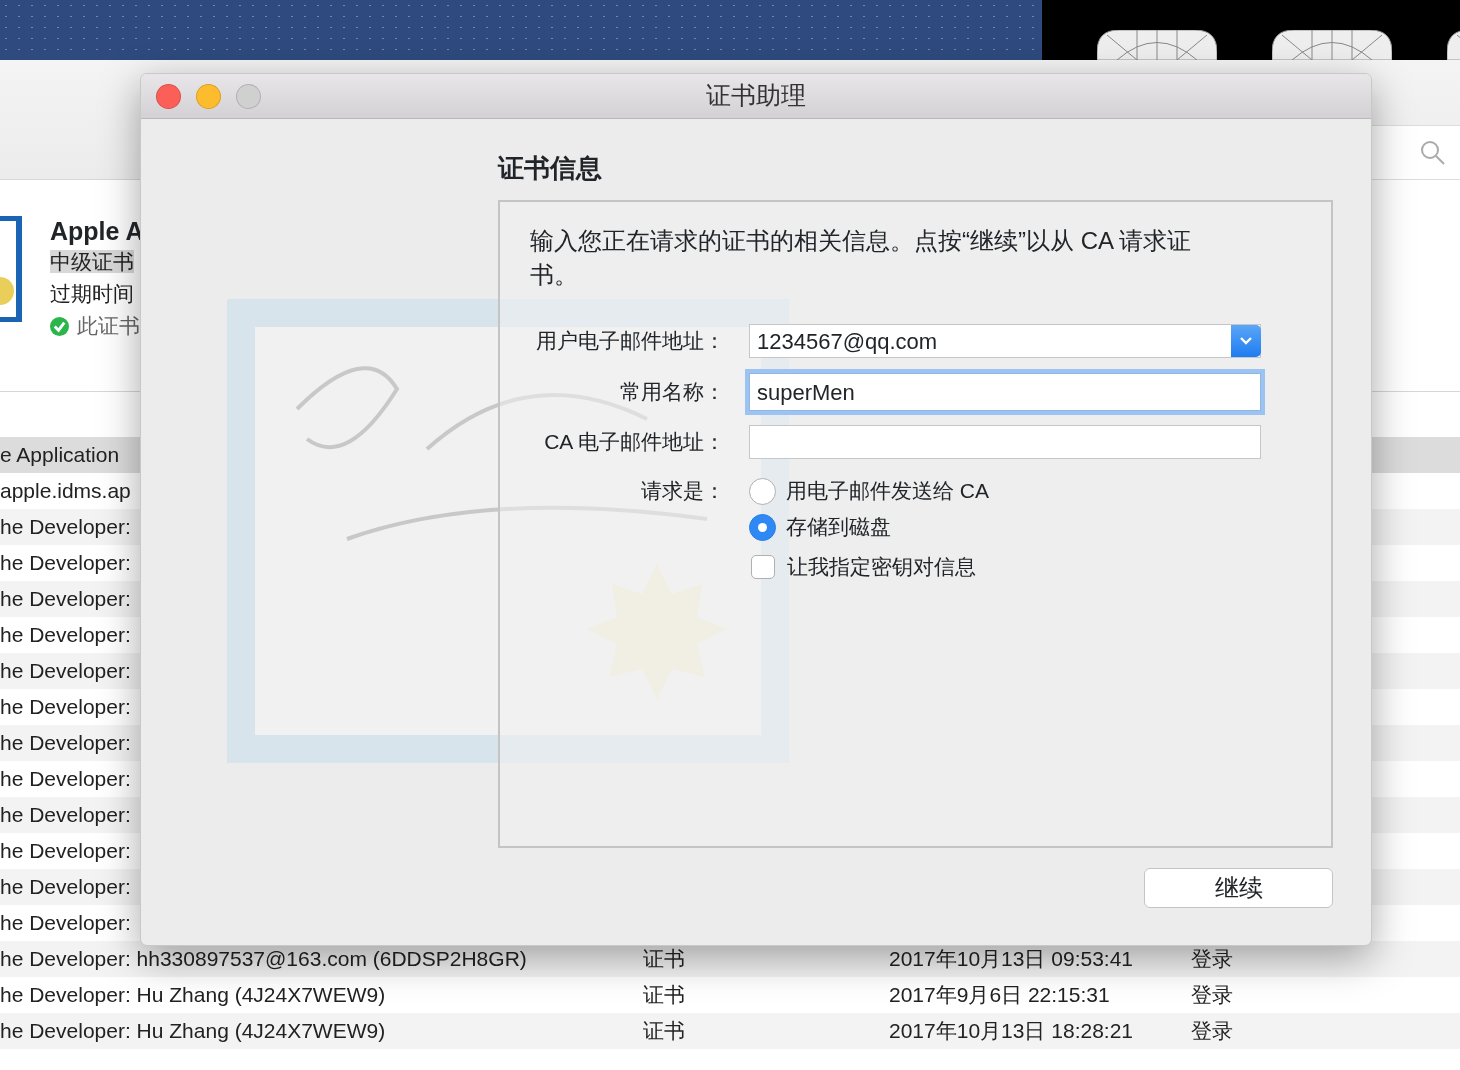  I want to click on certificate-type: 中级证书, so click(92, 261).